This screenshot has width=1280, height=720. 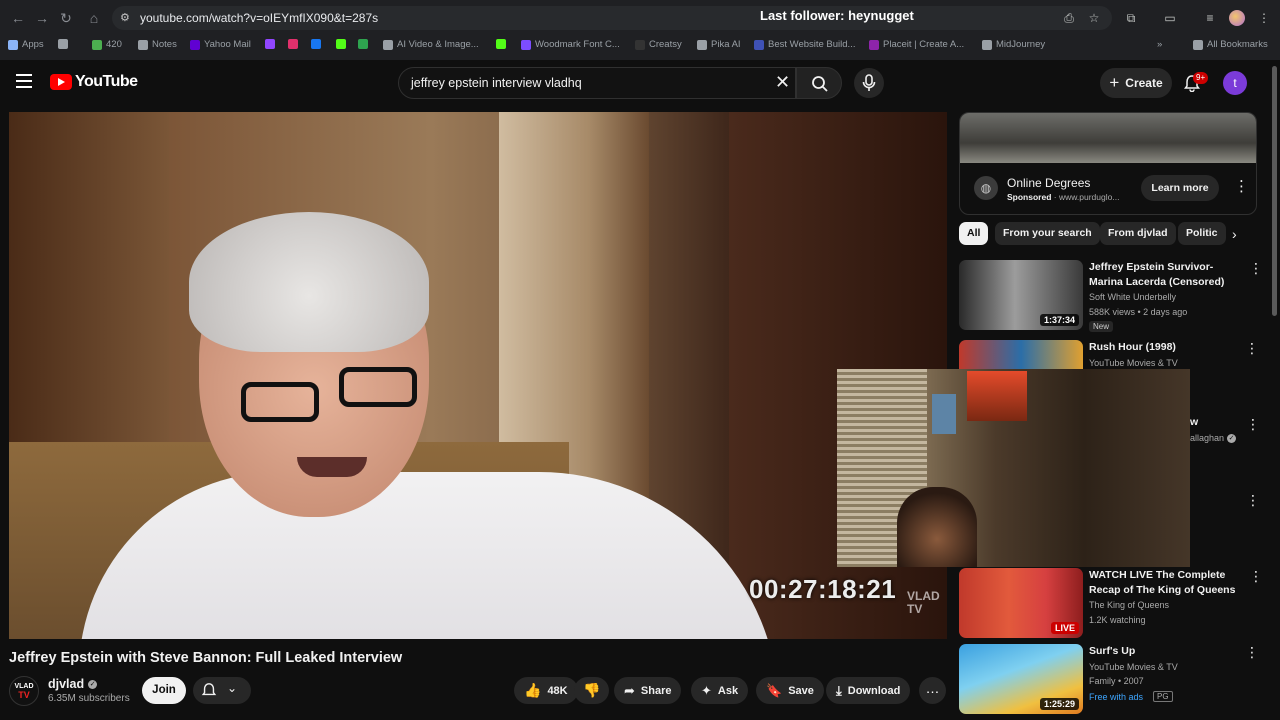 What do you see at coordinates (974, 233) in the screenshot?
I see `chip-all: All` at bounding box center [974, 233].